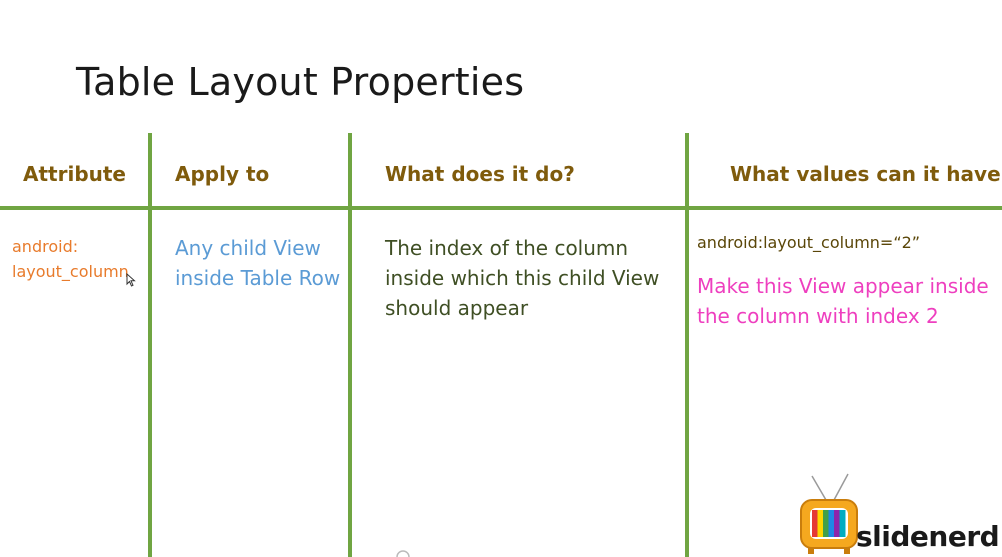 The width and height of the screenshot is (1002, 557). What do you see at coordinates (70, 271) in the screenshot?
I see `attribute-line: layout_column` at bounding box center [70, 271].